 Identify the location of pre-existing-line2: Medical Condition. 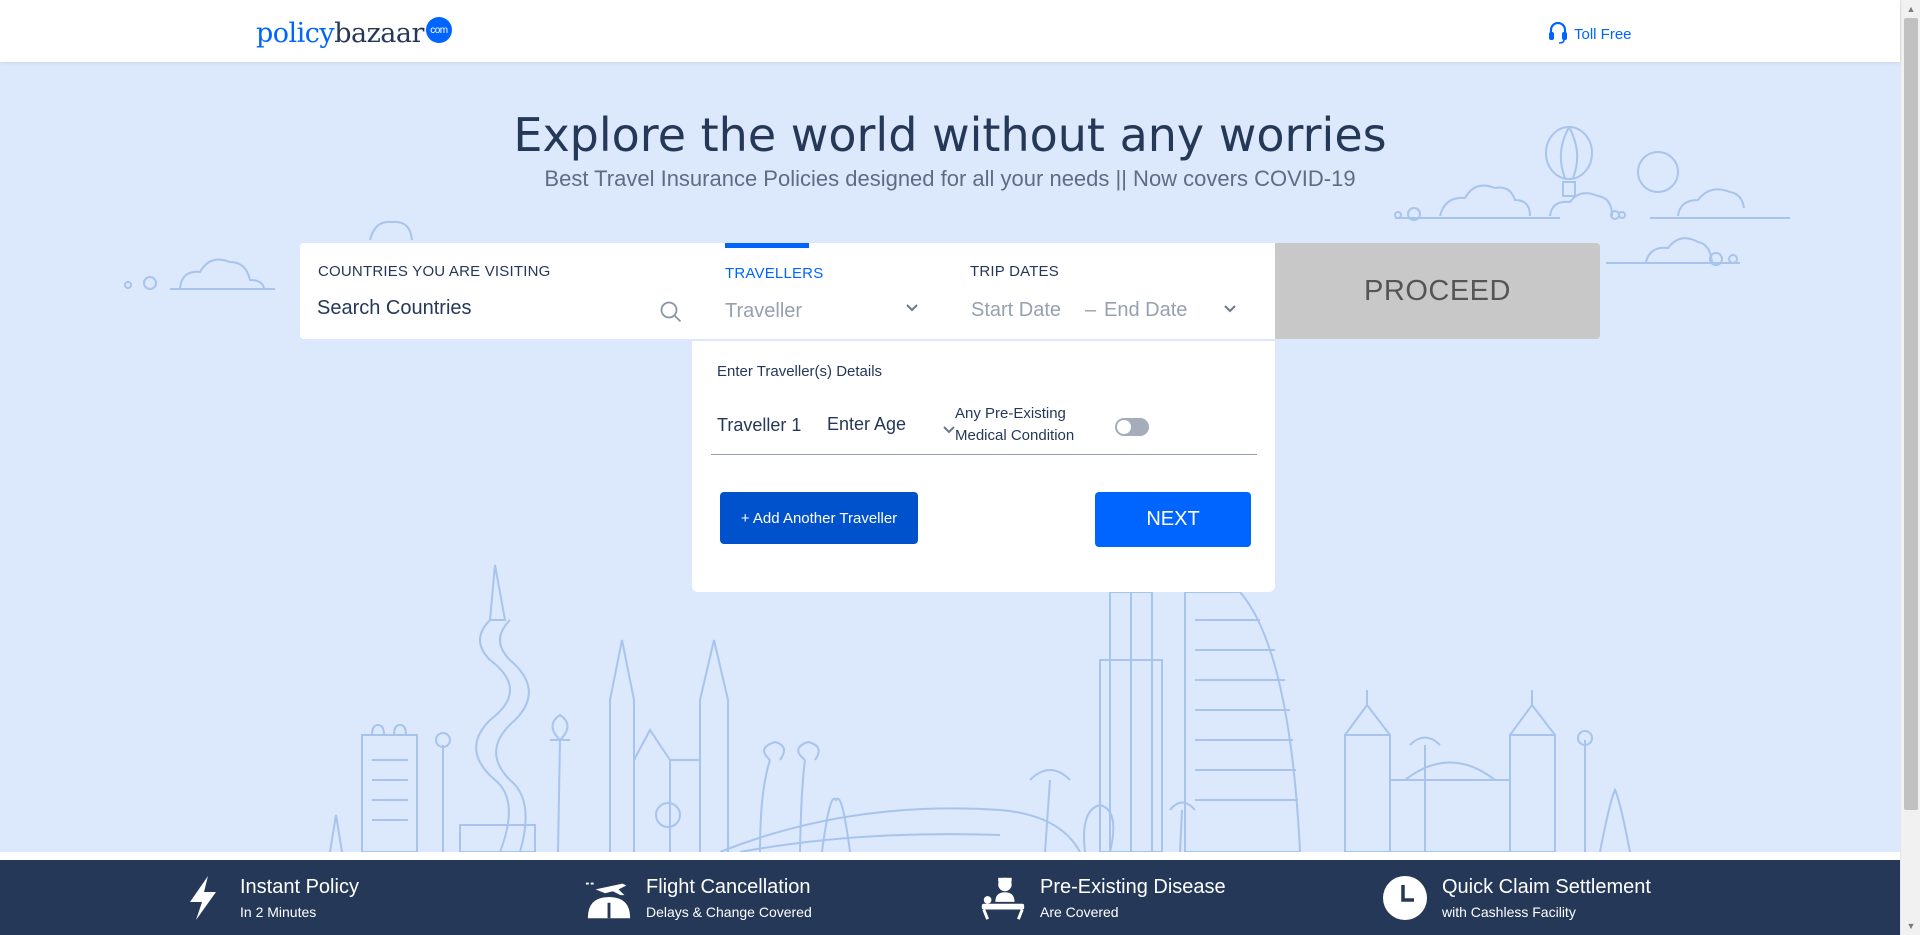
(1015, 435).